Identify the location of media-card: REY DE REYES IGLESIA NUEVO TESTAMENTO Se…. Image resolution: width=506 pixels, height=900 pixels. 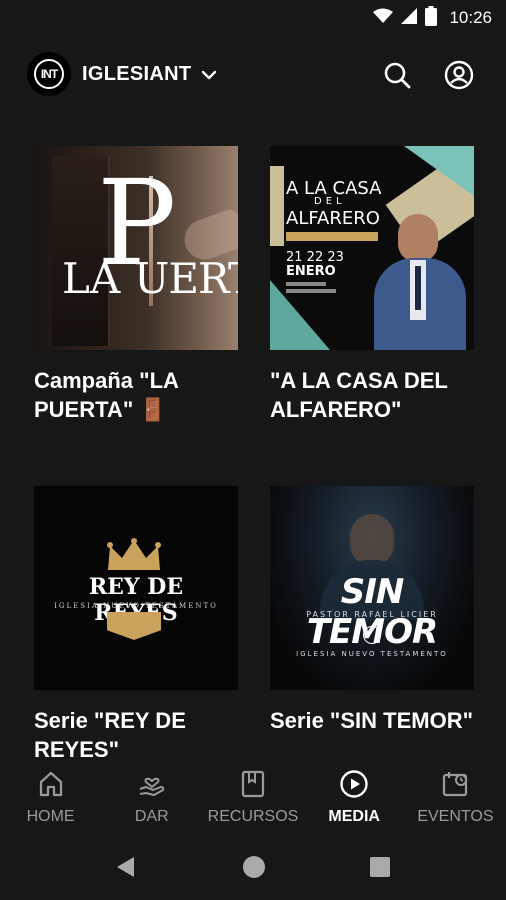
(136, 623).